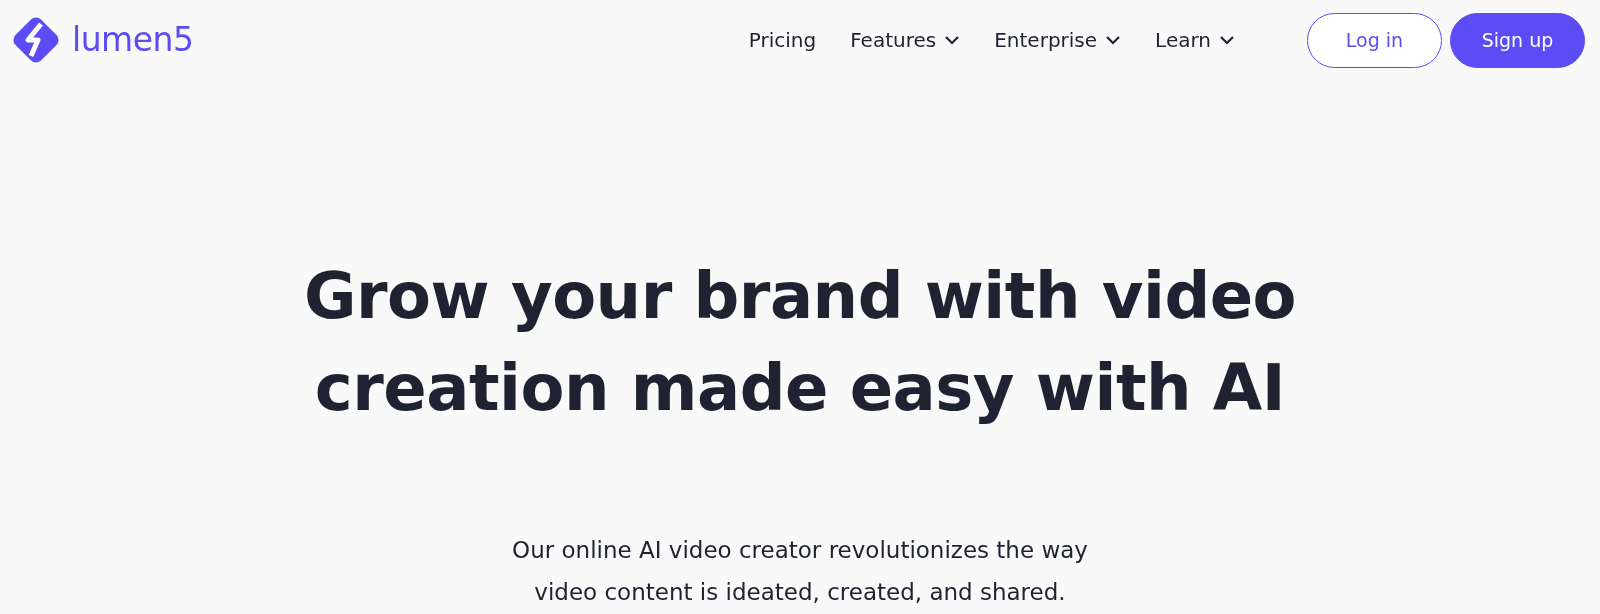  What do you see at coordinates (800, 571) in the screenshot?
I see `subtitle: Our online AI video creator revolutionizes the way video content is ideated, created, and shared.` at bounding box center [800, 571].